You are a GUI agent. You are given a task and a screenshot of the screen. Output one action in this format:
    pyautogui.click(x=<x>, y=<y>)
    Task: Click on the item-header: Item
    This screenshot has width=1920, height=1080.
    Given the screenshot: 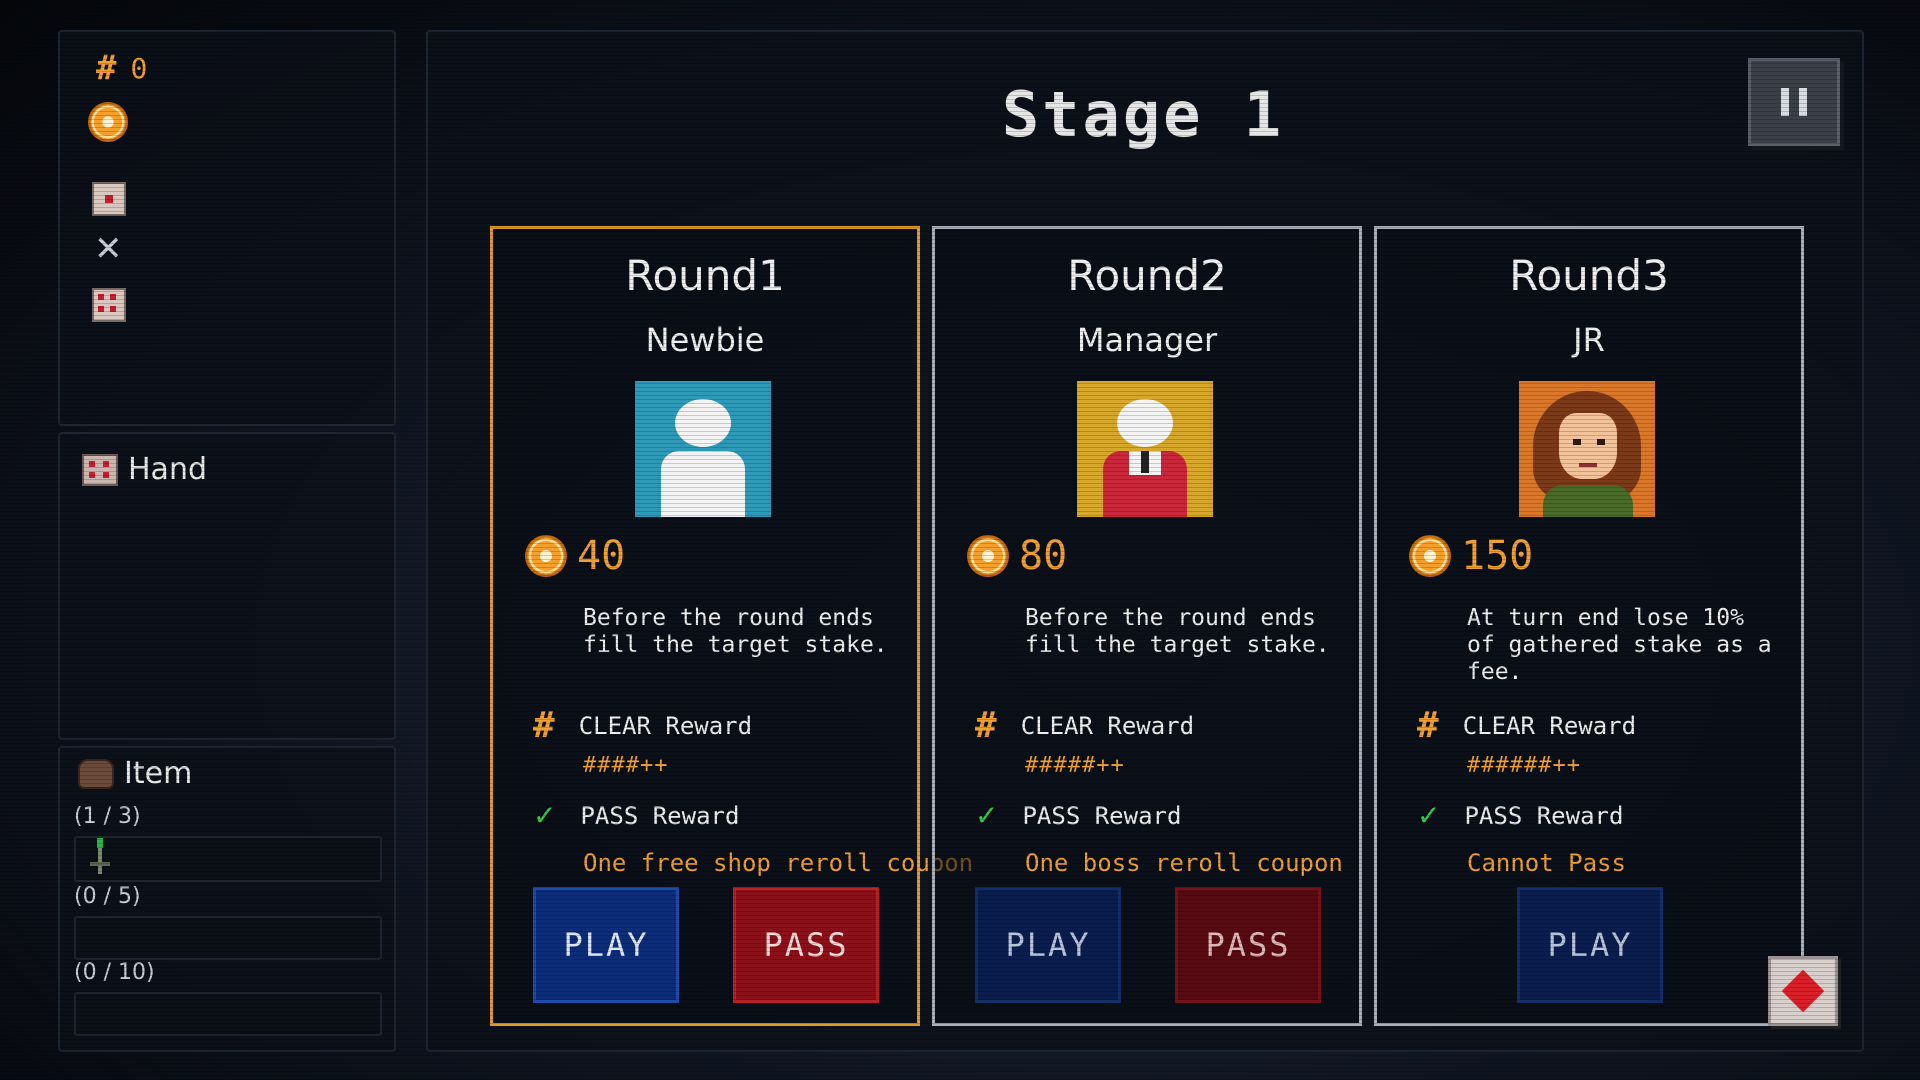 What is the action you would take?
    pyautogui.click(x=135, y=773)
    